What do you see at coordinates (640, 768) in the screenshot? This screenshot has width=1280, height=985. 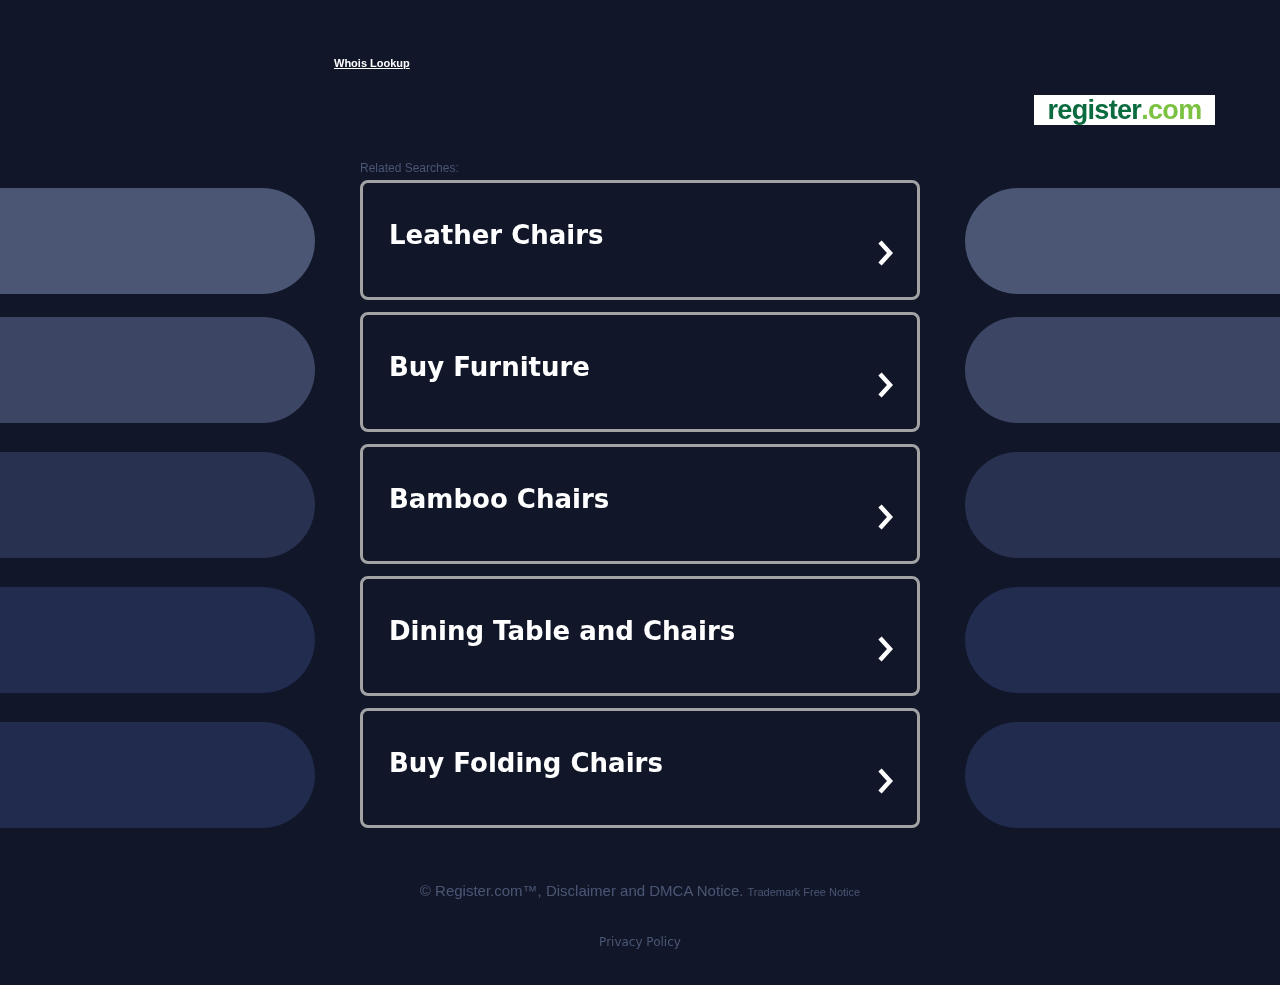 I see `search-result-card: Buy Folding Chairs` at bounding box center [640, 768].